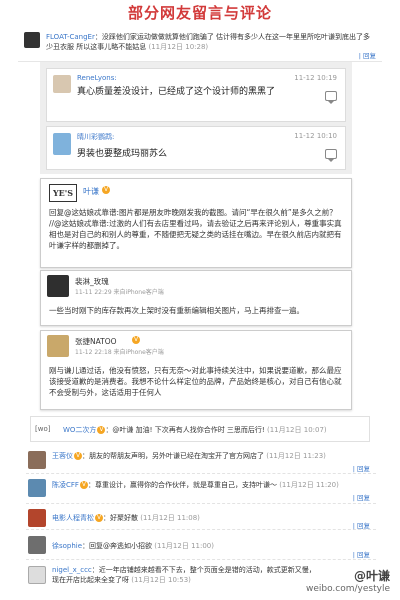 The image size is (400, 600). Describe the element at coordinates (92, 281) in the screenshot. I see `username: 裴淋_玫瑰` at that location.